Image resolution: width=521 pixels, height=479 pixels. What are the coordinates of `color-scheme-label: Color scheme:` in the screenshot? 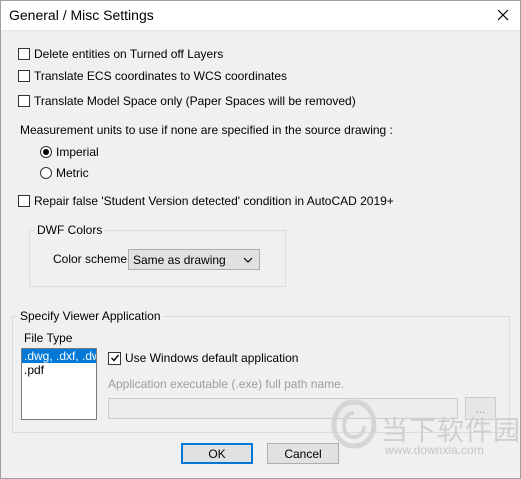 It's located at (92, 259).